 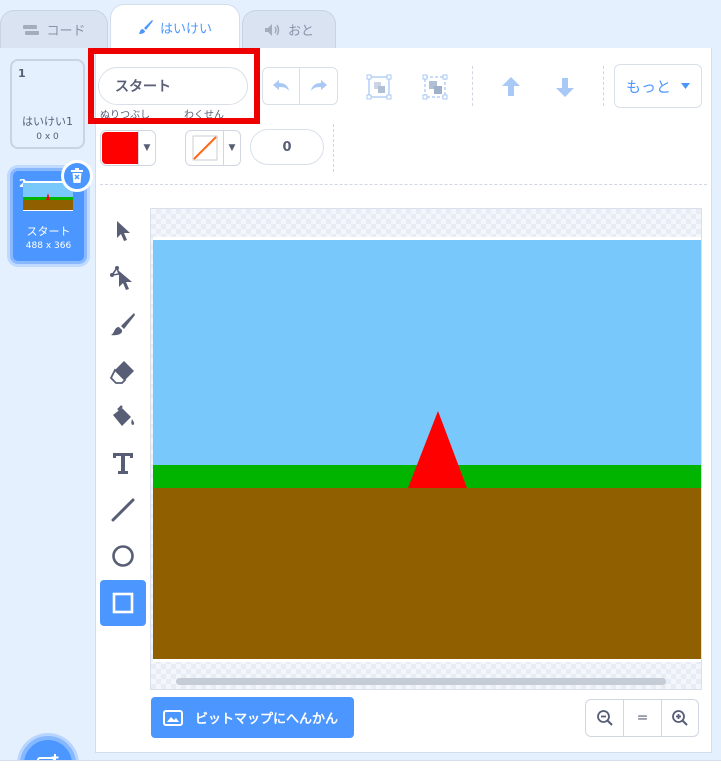 I want to click on eraser-icon, so click(x=122, y=372).